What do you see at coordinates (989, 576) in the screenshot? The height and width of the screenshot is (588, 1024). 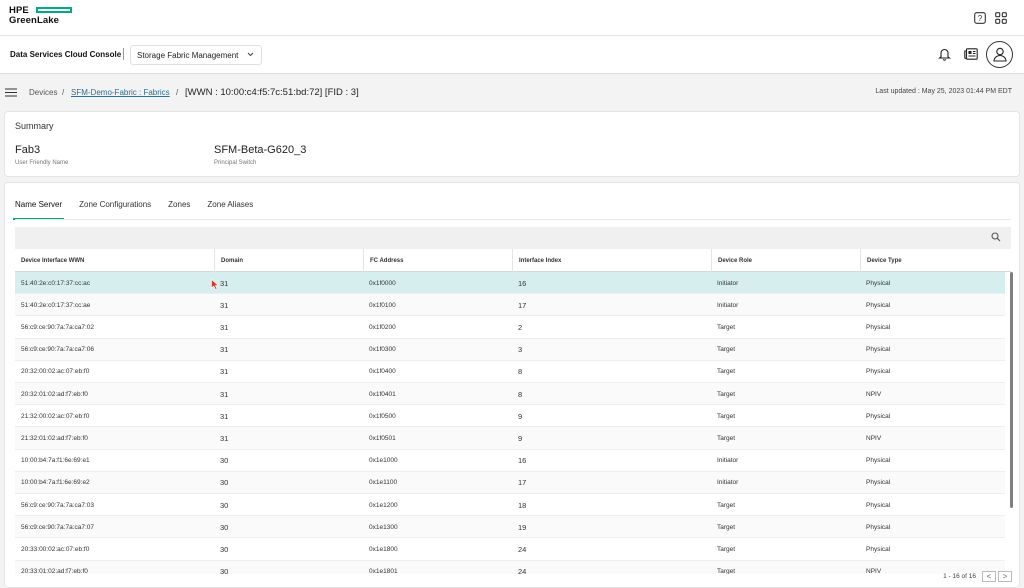 I see `previous-page-button: <` at bounding box center [989, 576].